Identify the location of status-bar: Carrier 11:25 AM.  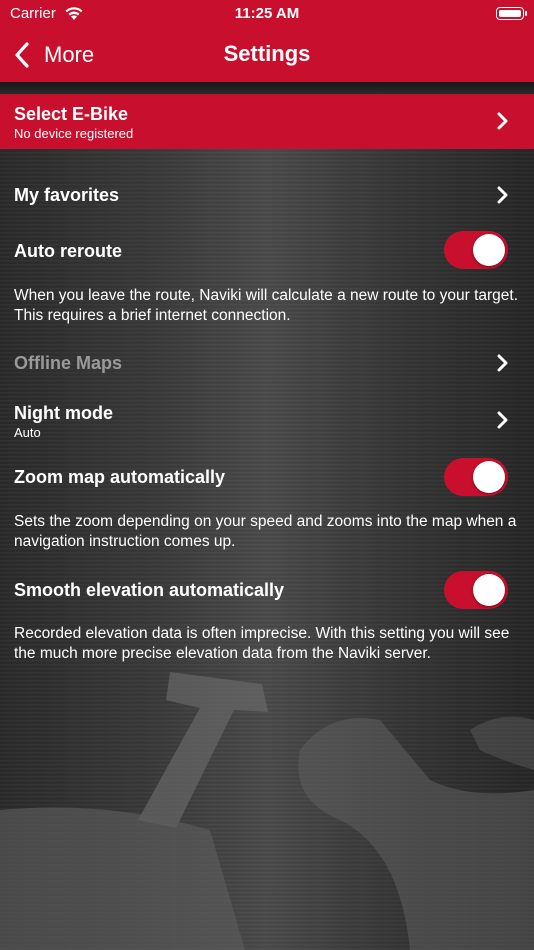
(267, 14).